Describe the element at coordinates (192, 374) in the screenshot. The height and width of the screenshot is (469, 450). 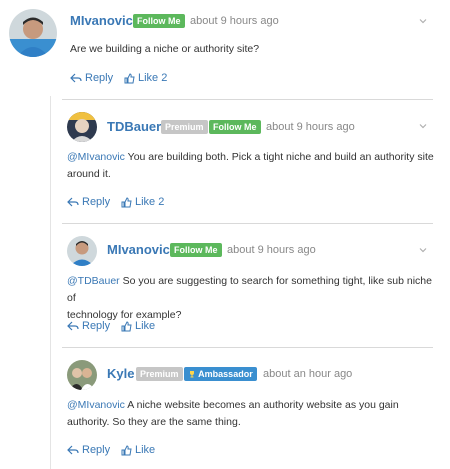
I see `trophy-icon` at that location.